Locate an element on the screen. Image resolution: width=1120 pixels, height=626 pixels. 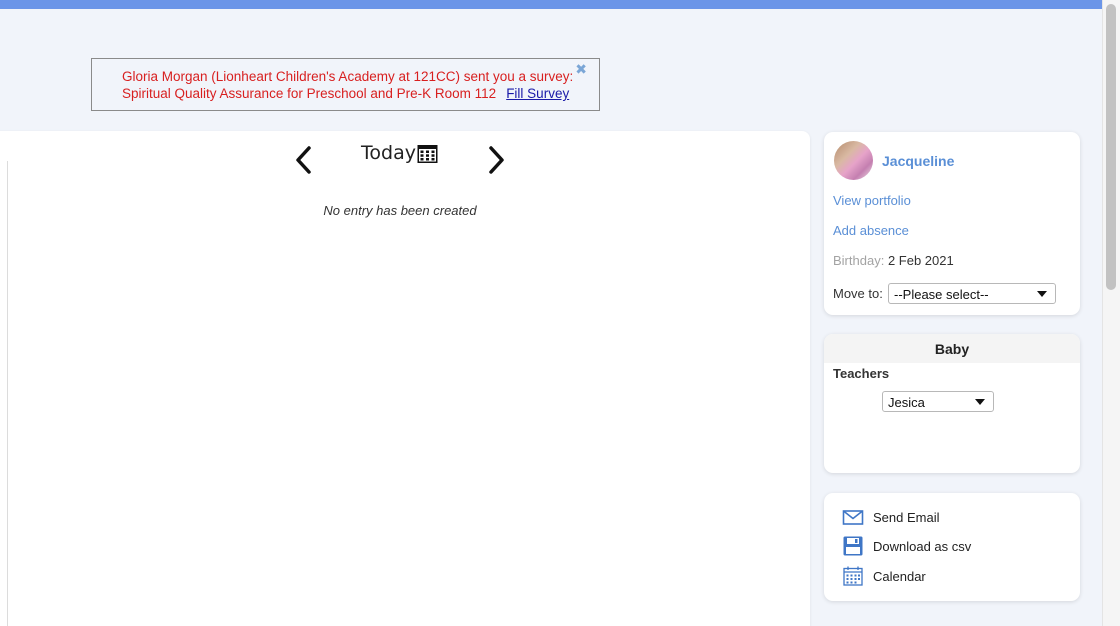
download-csv-action: Download as csv is located at coordinates (906, 546).